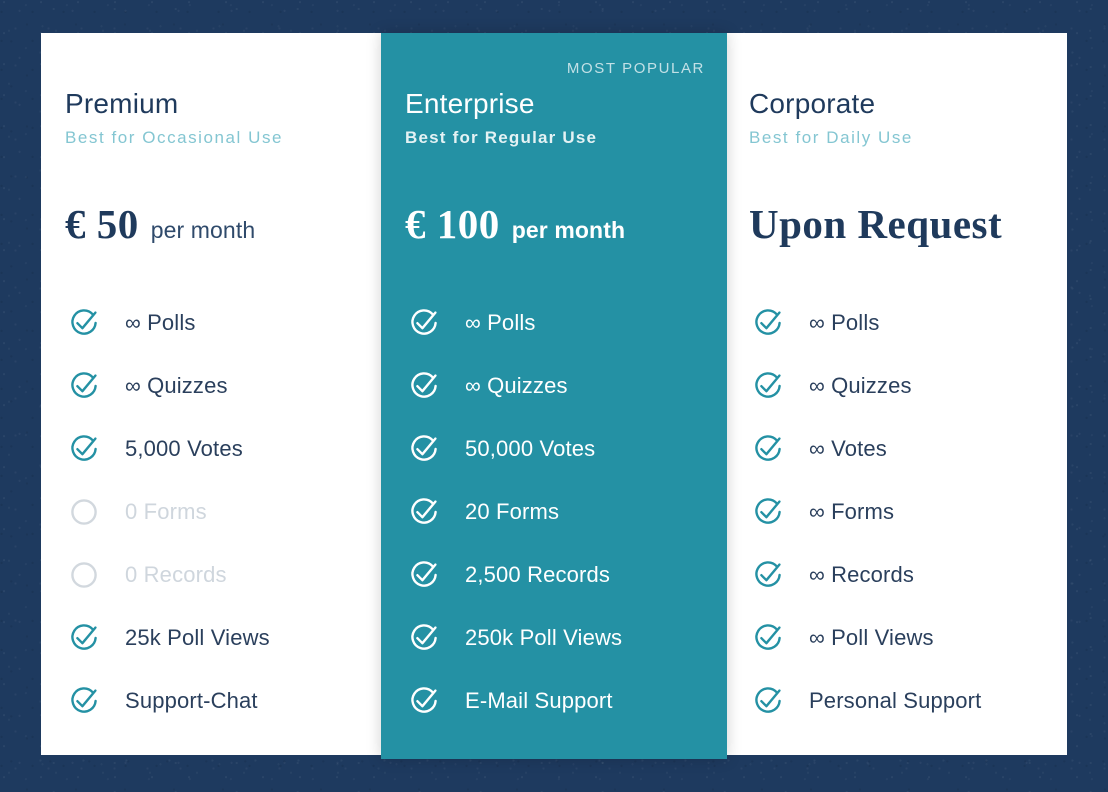 Image resolution: width=1108 pixels, height=792 pixels. Describe the element at coordinates (191, 700) in the screenshot. I see `feature-label: Support-Chat` at that location.